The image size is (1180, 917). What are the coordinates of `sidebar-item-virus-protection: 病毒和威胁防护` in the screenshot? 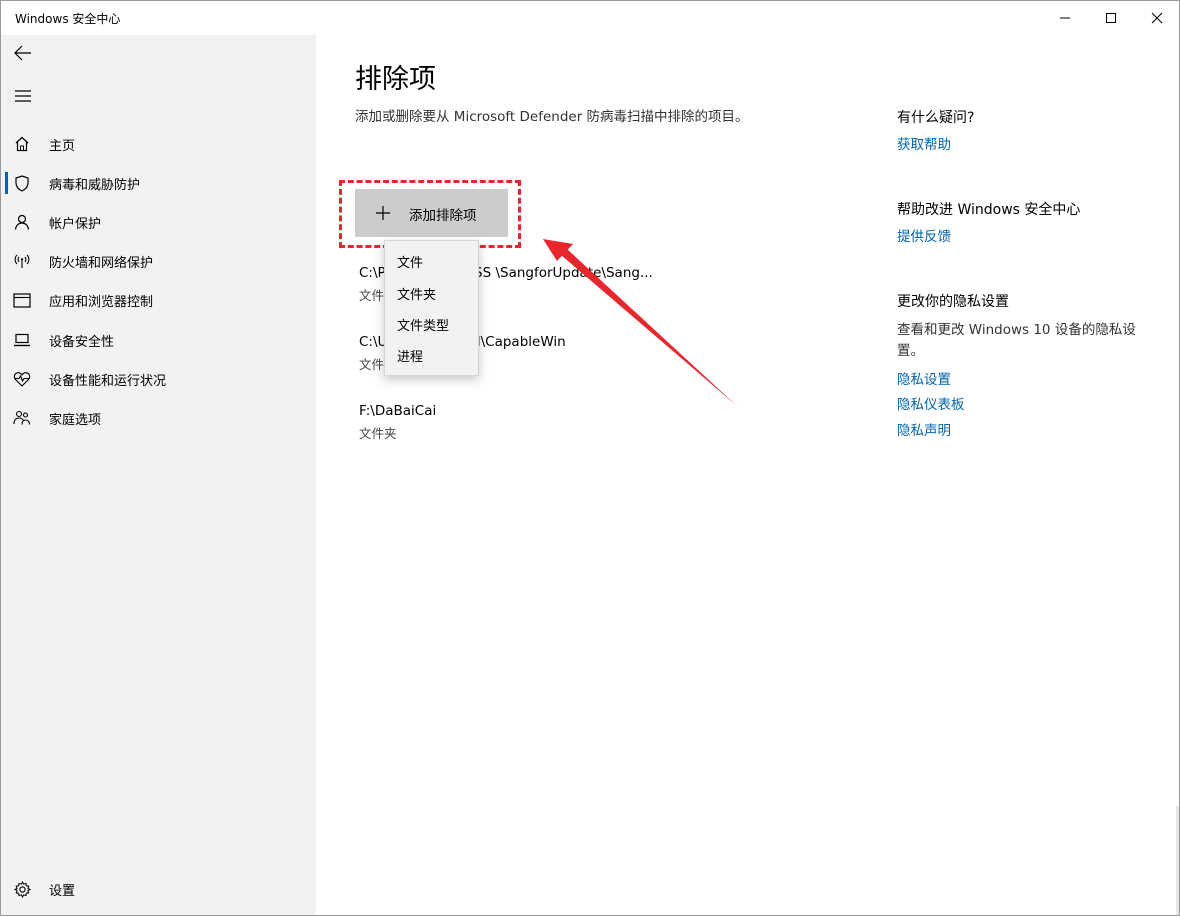 It's located at (158, 183).